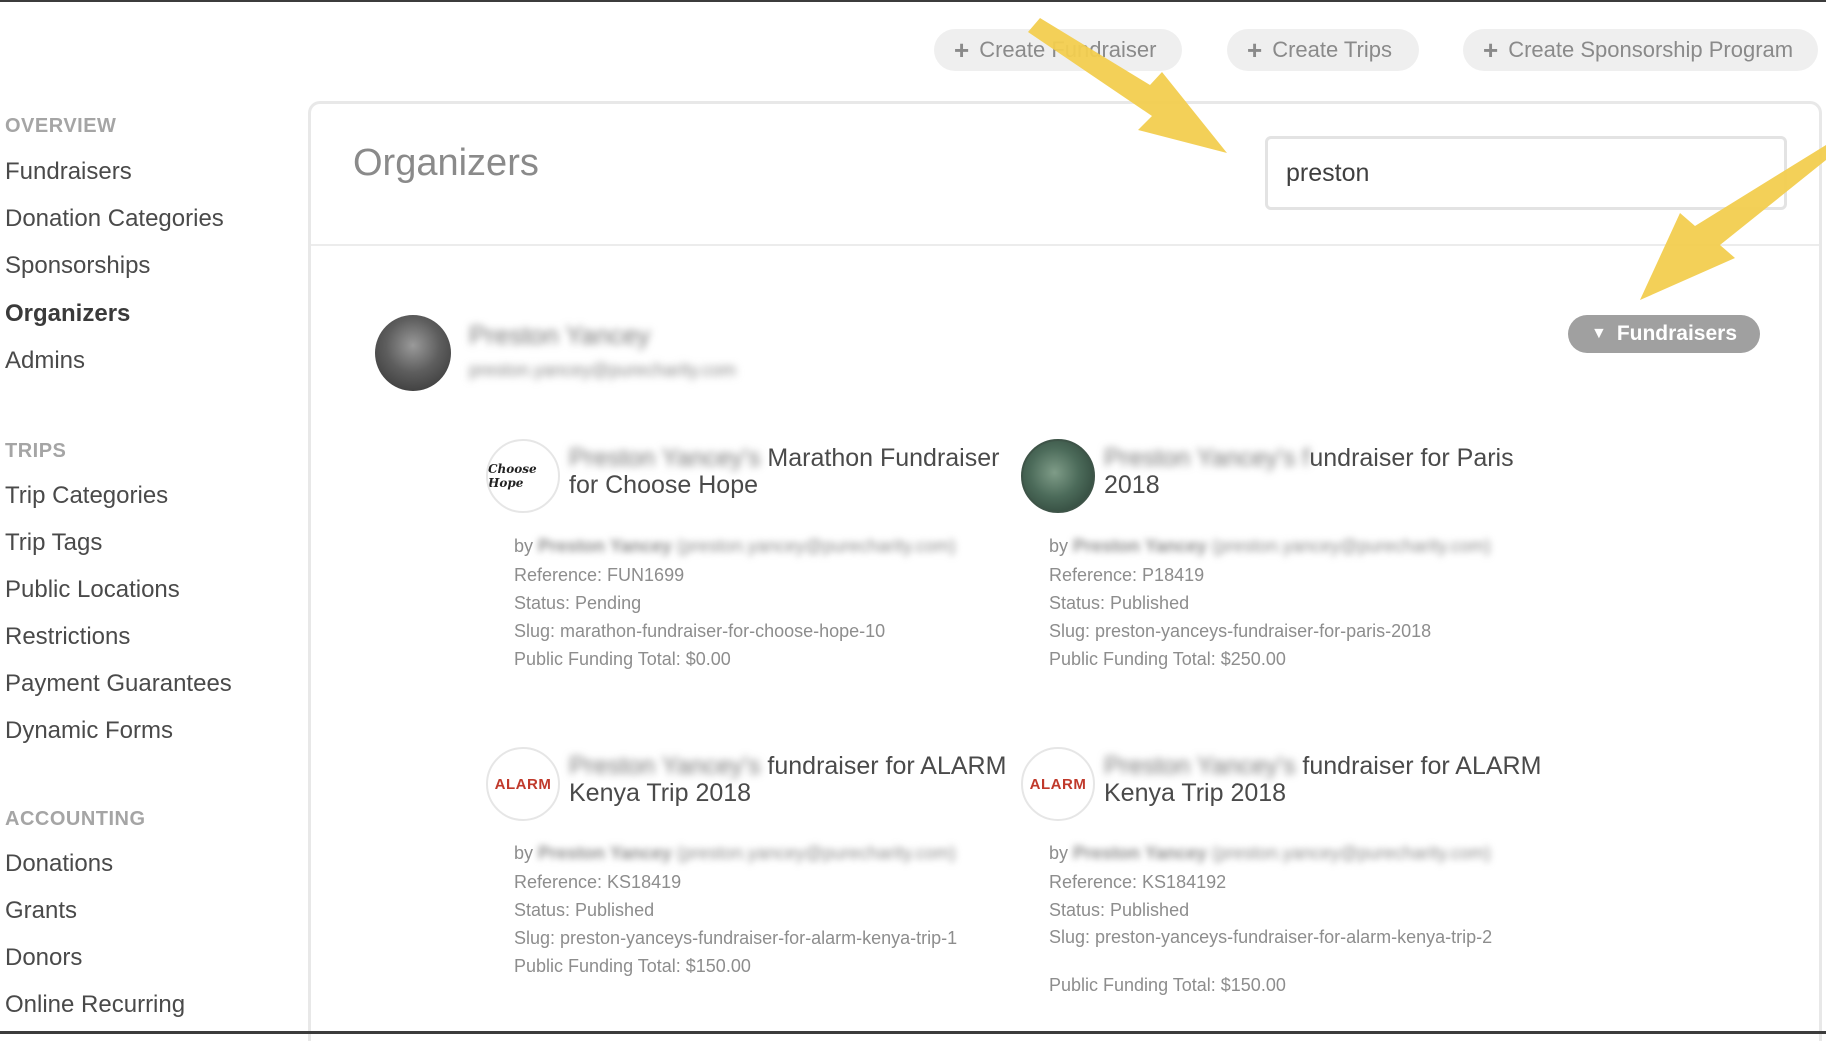 The image size is (1826, 1041). What do you see at coordinates (118, 684) in the screenshot?
I see `sidebar-item-payment-guarantees: Payment Guarantees` at bounding box center [118, 684].